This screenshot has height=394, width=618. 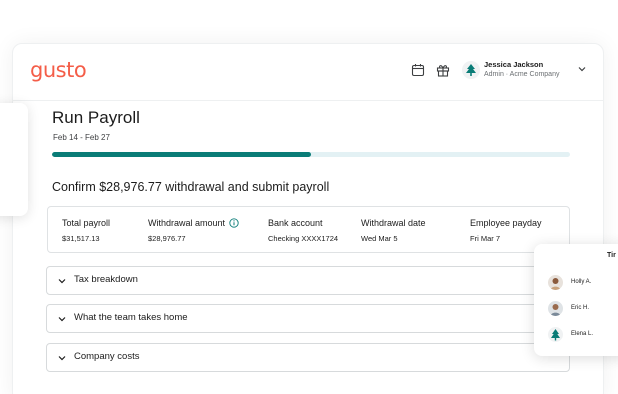 I want to click on team-member-name: Elena L., so click(x=582, y=334).